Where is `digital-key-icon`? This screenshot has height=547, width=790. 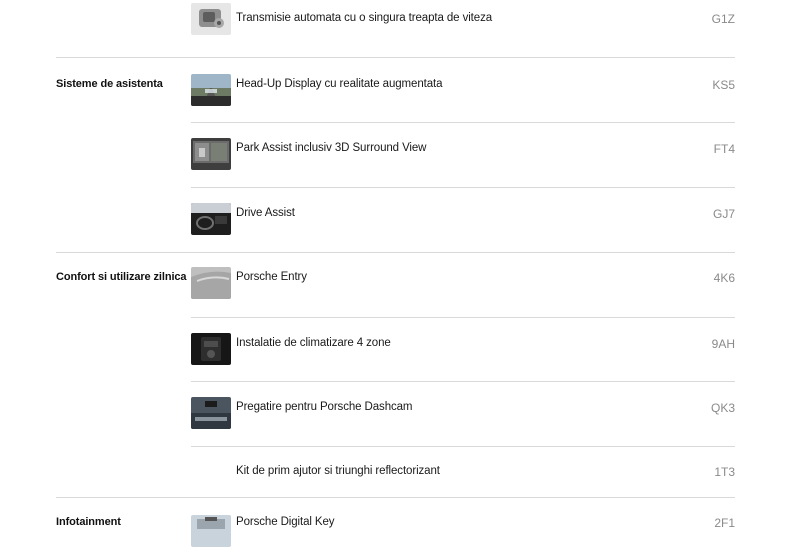
digital-key-icon is located at coordinates (211, 531).